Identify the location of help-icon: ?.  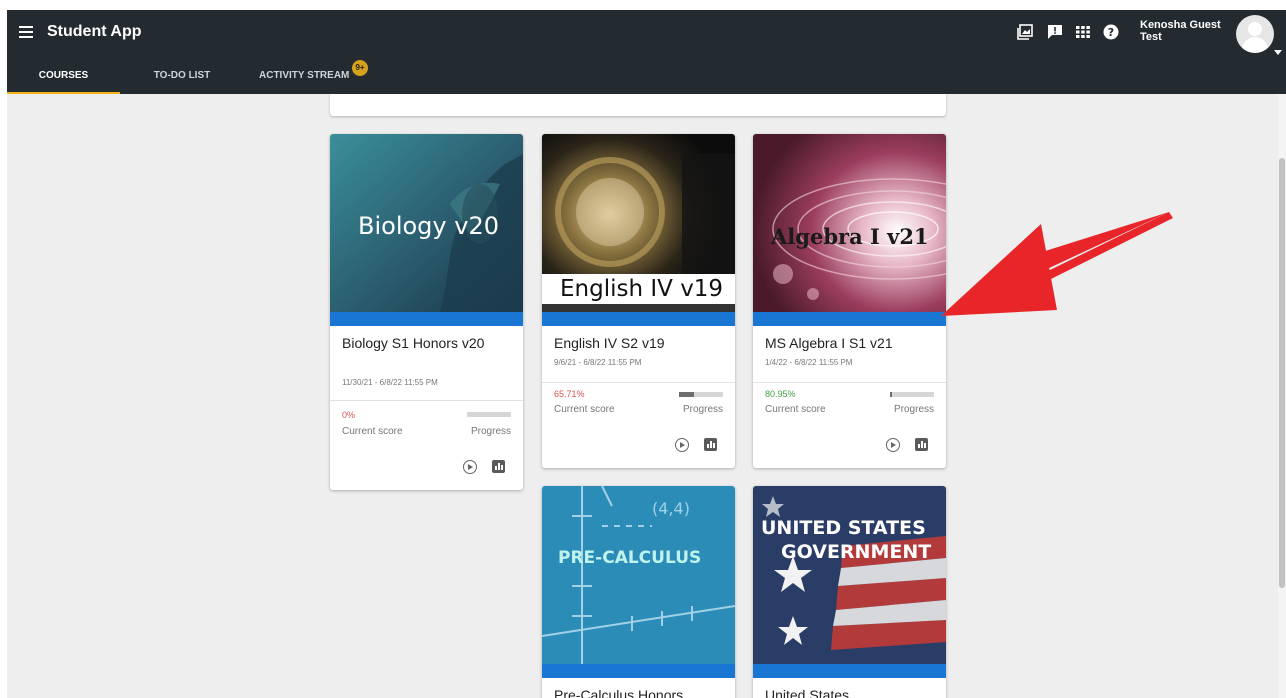
(1111, 32).